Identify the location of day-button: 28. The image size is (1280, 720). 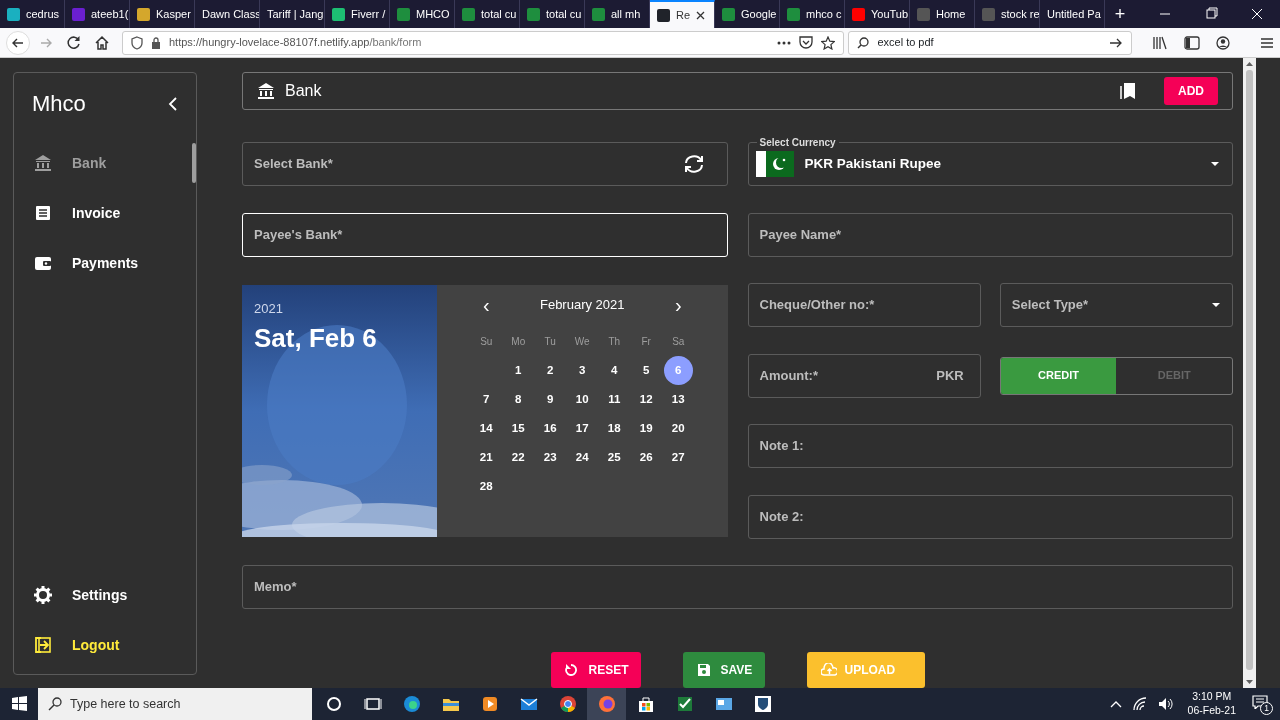
(486, 486).